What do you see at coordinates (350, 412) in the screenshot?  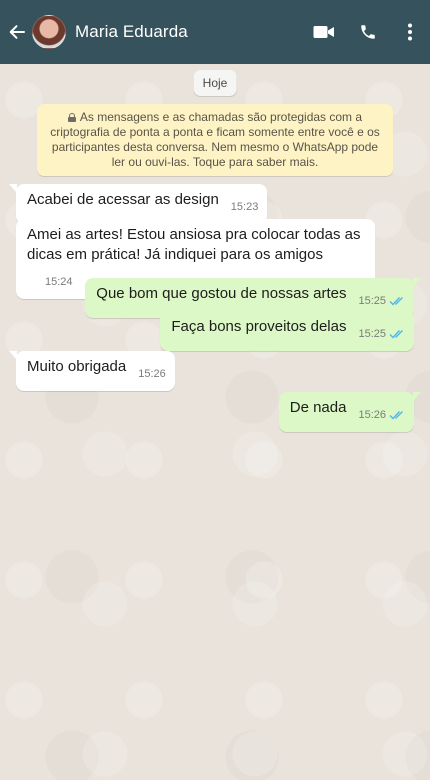 I see `message-bubble-outgoing: De nada 15:26` at bounding box center [350, 412].